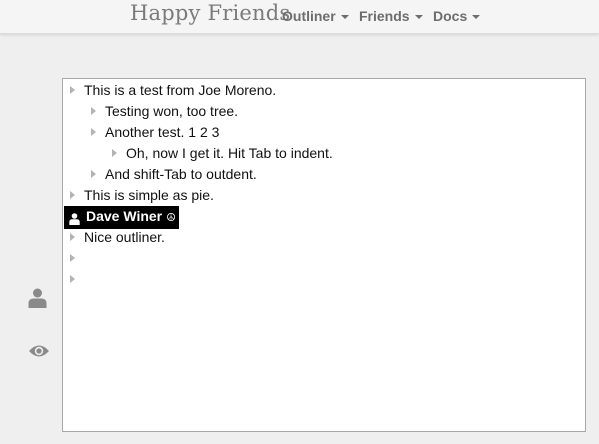  Describe the element at coordinates (181, 174) in the screenshot. I see `outline-node-text: And shift-Tab to outdent.` at that location.